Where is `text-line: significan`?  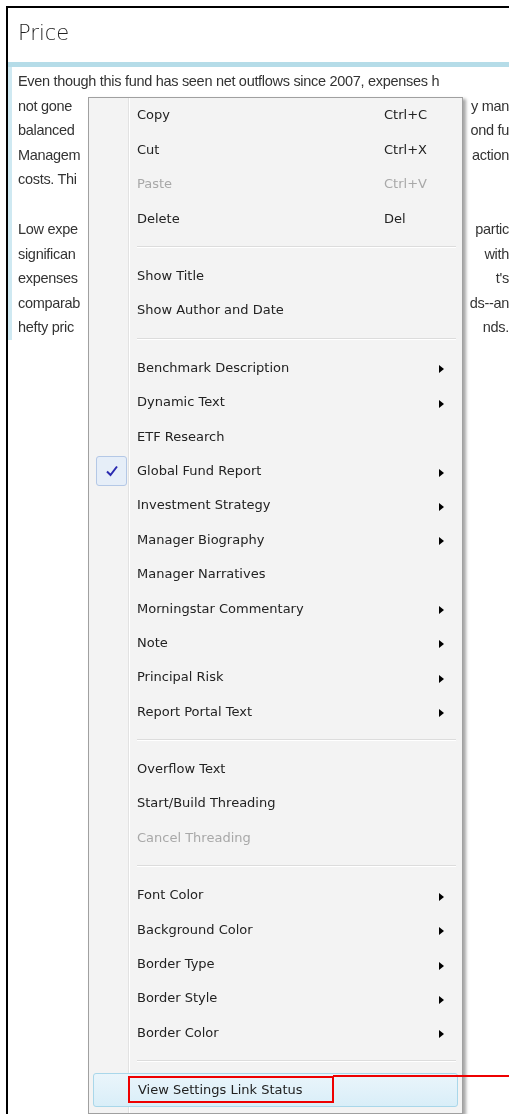
text-line: significan is located at coordinates (47, 254).